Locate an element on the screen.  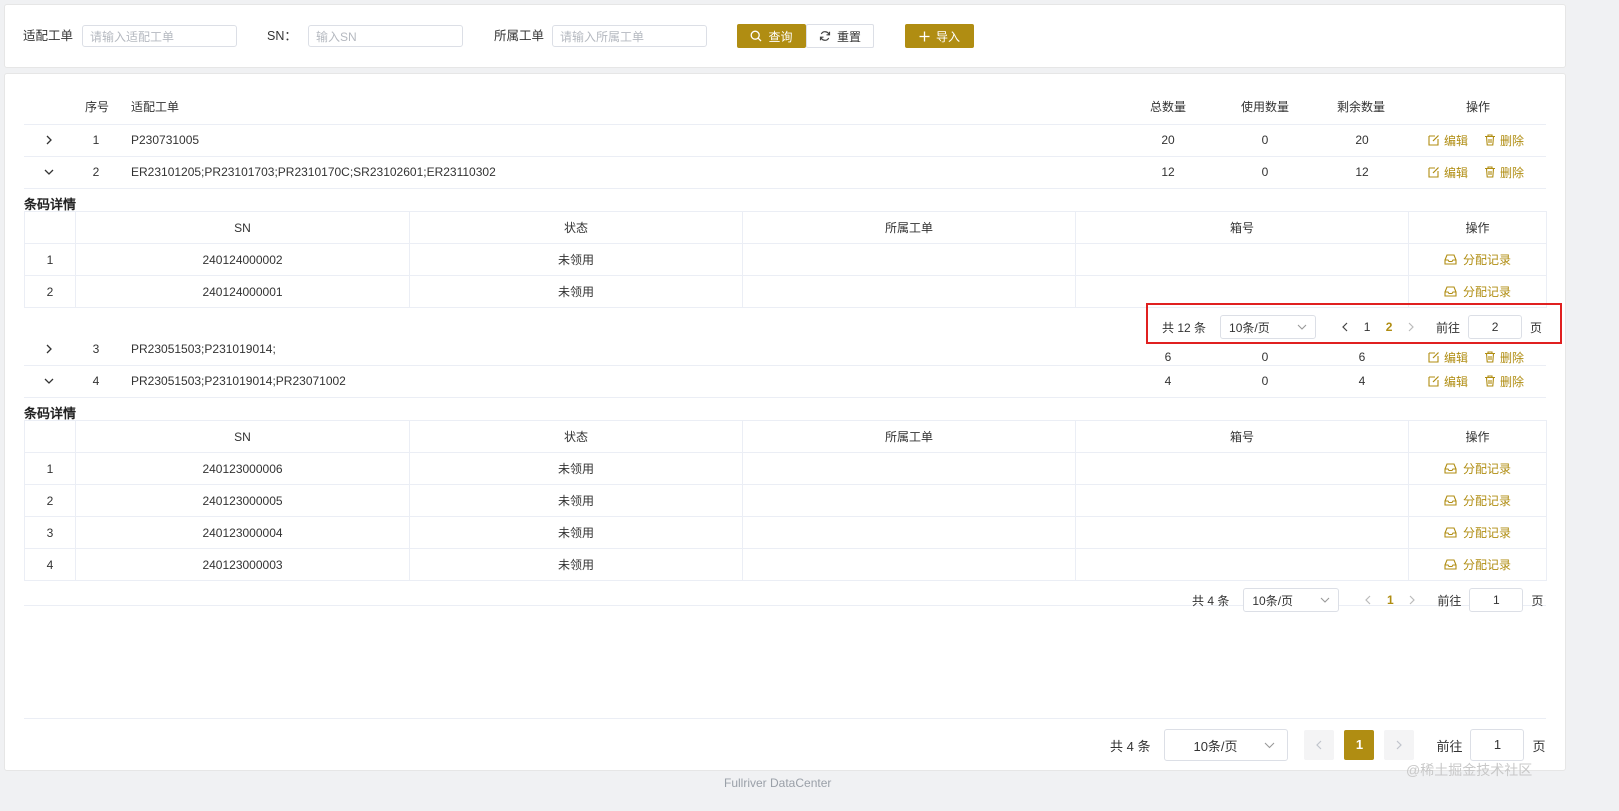
search-icon is located at coordinates (756, 36).